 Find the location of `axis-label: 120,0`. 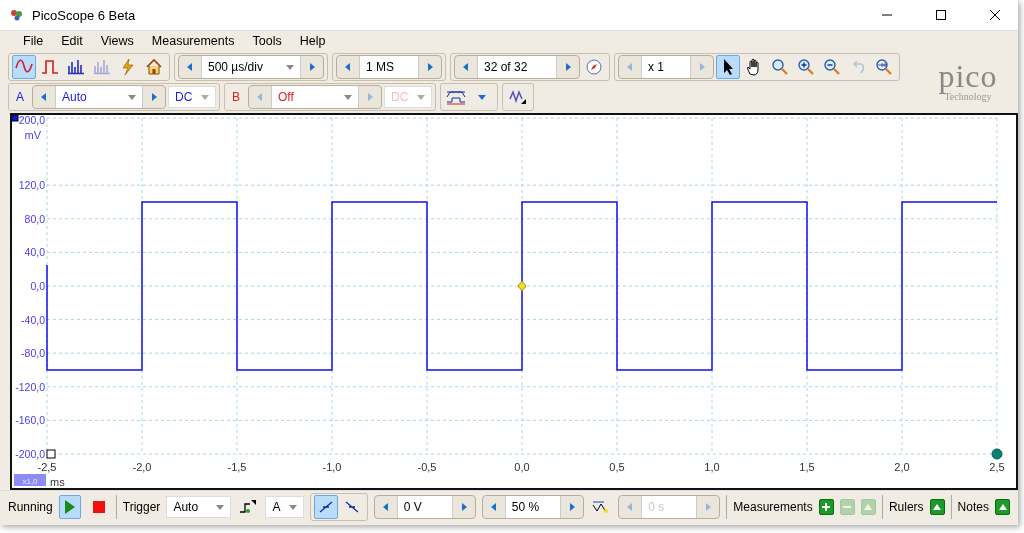

axis-label: 120,0 is located at coordinates (31, 185).